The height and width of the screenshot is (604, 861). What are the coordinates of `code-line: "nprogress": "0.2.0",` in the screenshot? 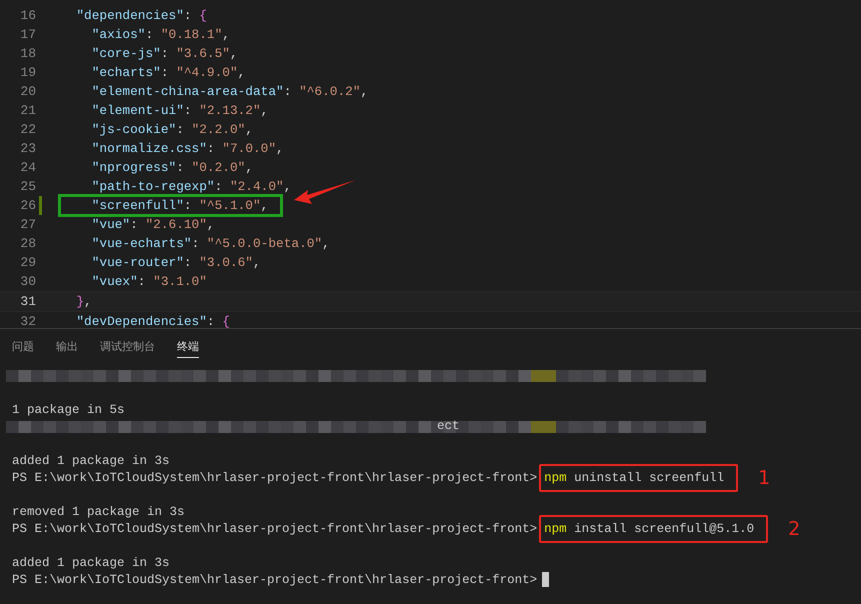 It's located at (172, 167).